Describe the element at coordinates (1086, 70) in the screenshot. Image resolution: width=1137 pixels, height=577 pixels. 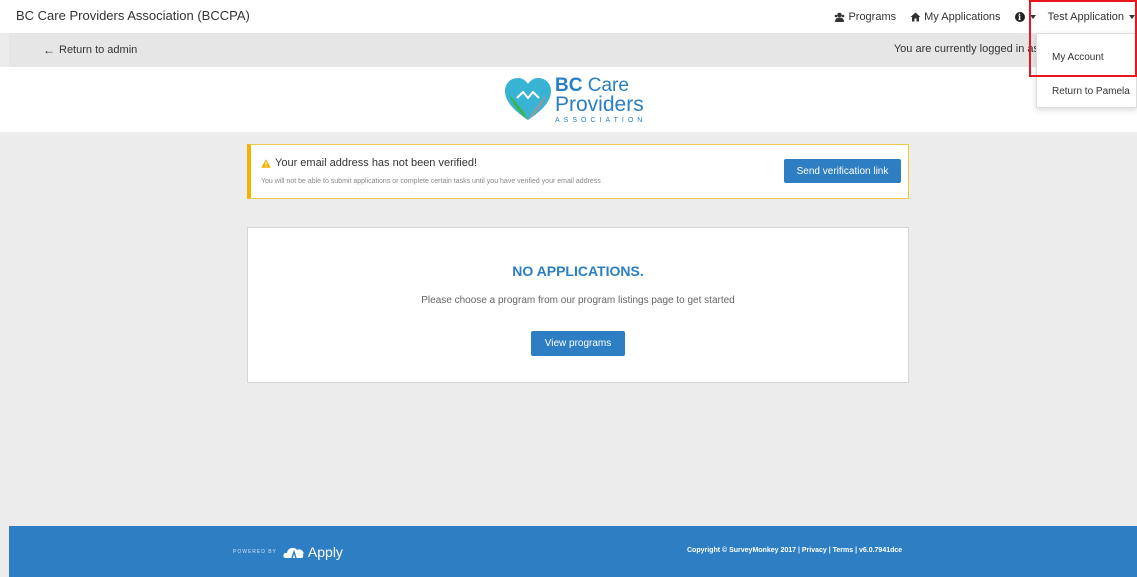
I see `user-dropdown-menu: My Account Return to Pamela` at that location.